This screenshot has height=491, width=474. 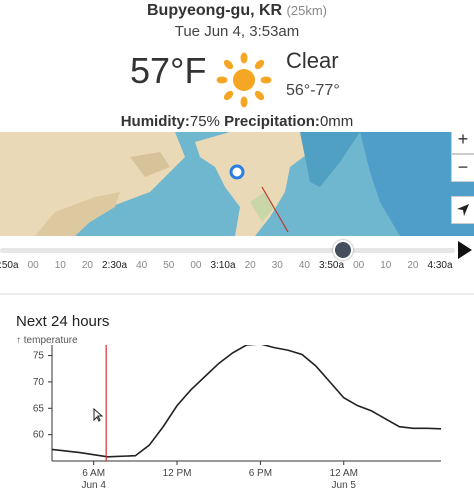 What do you see at coordinates (227, 250) in the screenshot?
I see `timeline-track` at bounding box center [227, 250].